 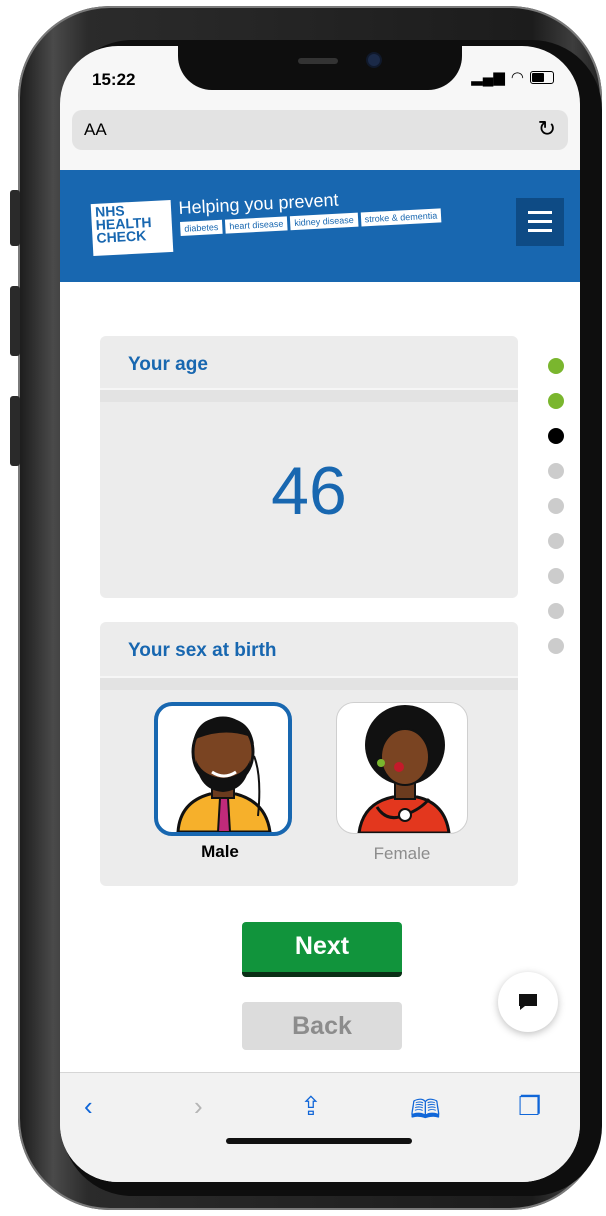 I want to click on age-card: Your age 46, so click(x=309, y=467).